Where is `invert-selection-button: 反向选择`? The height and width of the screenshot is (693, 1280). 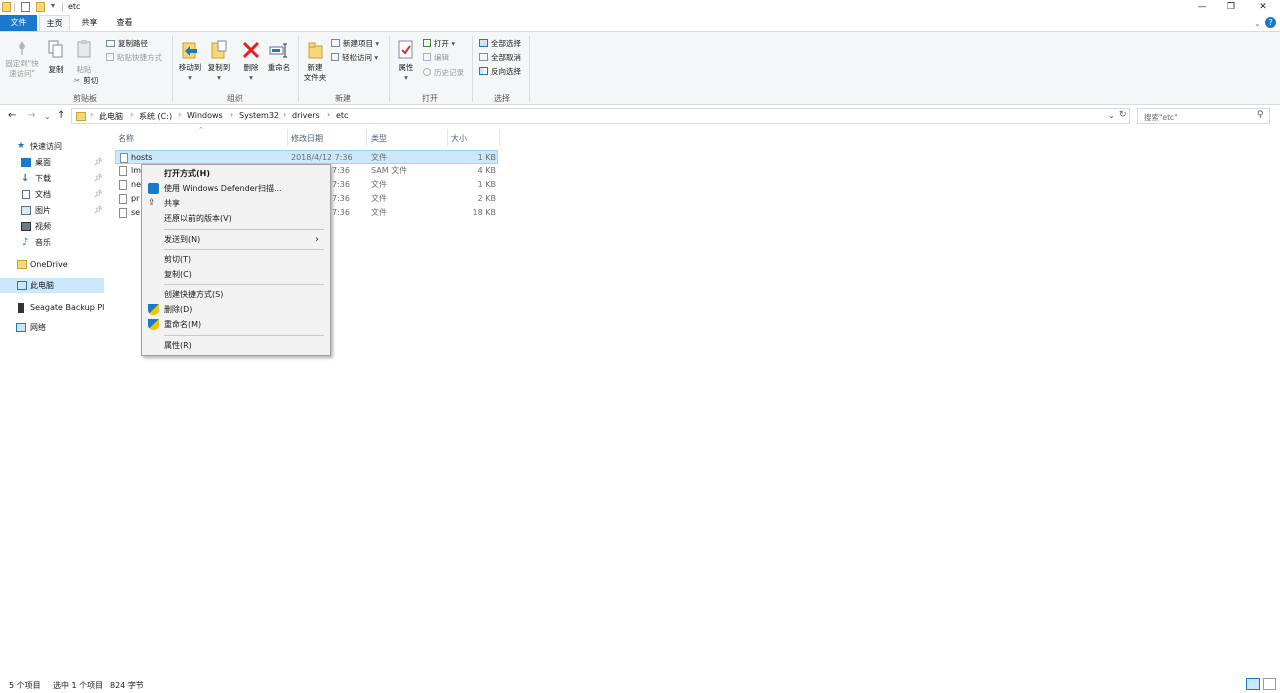 invert-selection-button: 反向选择 is located at coordinates (500, 72).